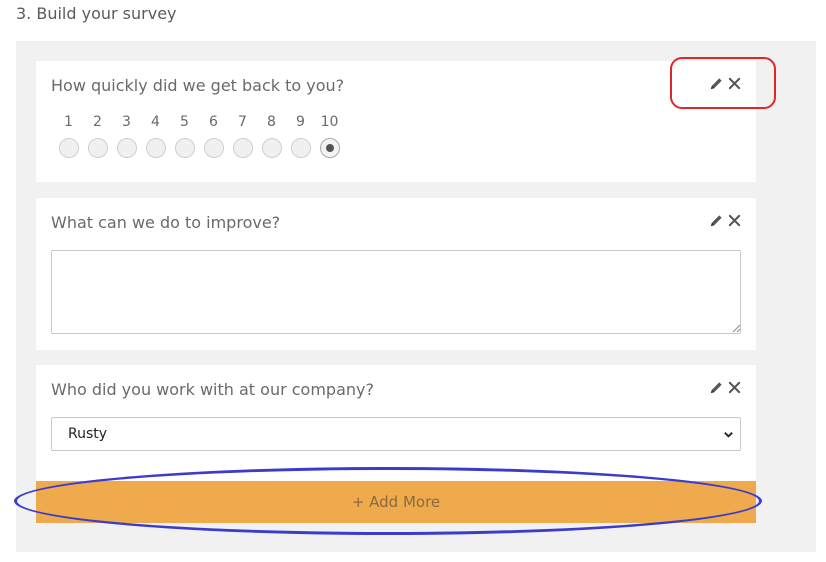 Image resolution: width=826 pixels, height=562 pixels. What do you see at coordinates (212, 389) in the screenshot?
I see `question-label: Who did you work with at our company?` at bounding box center [212, 389].